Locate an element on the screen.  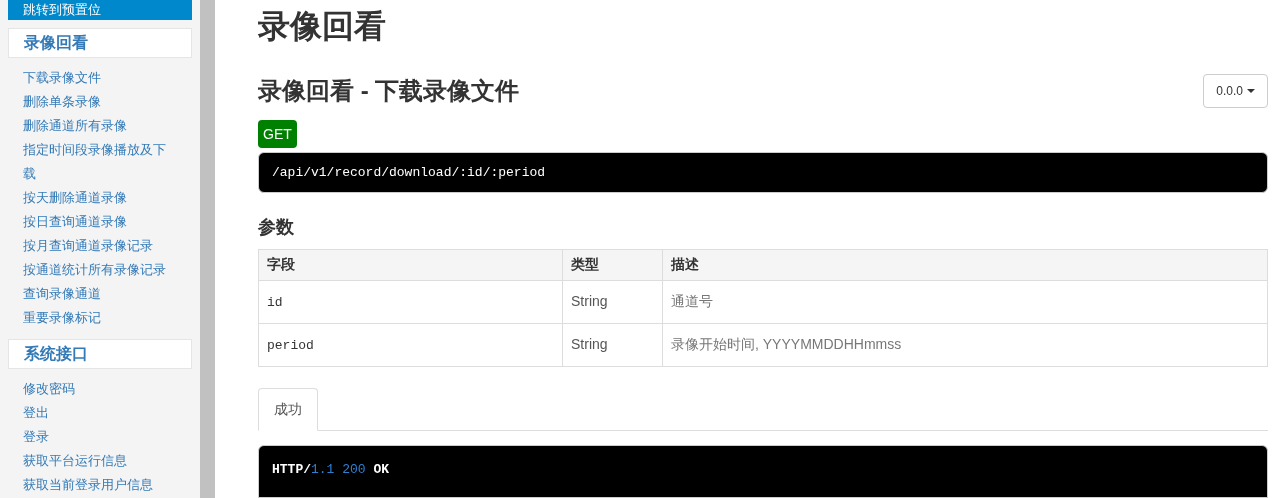
section-heading: 录像回看 - 下载录像文件 is located at coordinates (389, 91).